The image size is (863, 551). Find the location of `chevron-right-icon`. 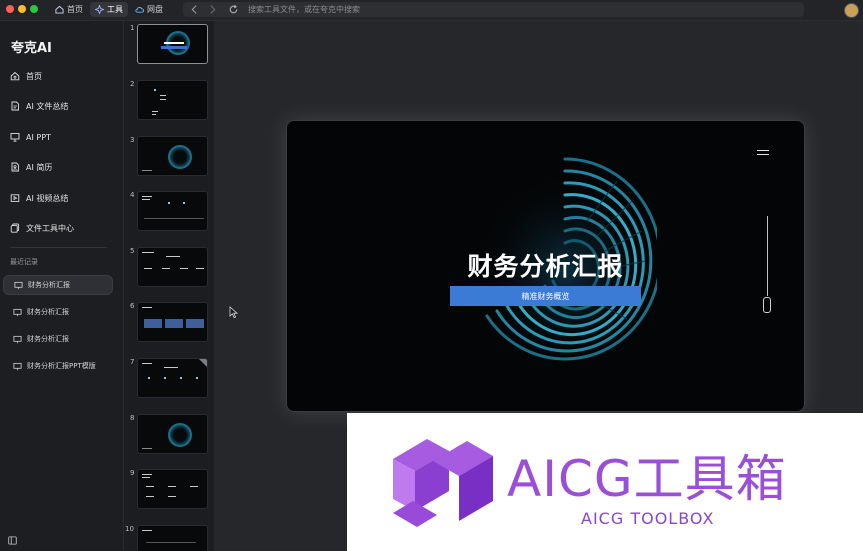

chevron-right-icon is located at coordinates (212, 9).